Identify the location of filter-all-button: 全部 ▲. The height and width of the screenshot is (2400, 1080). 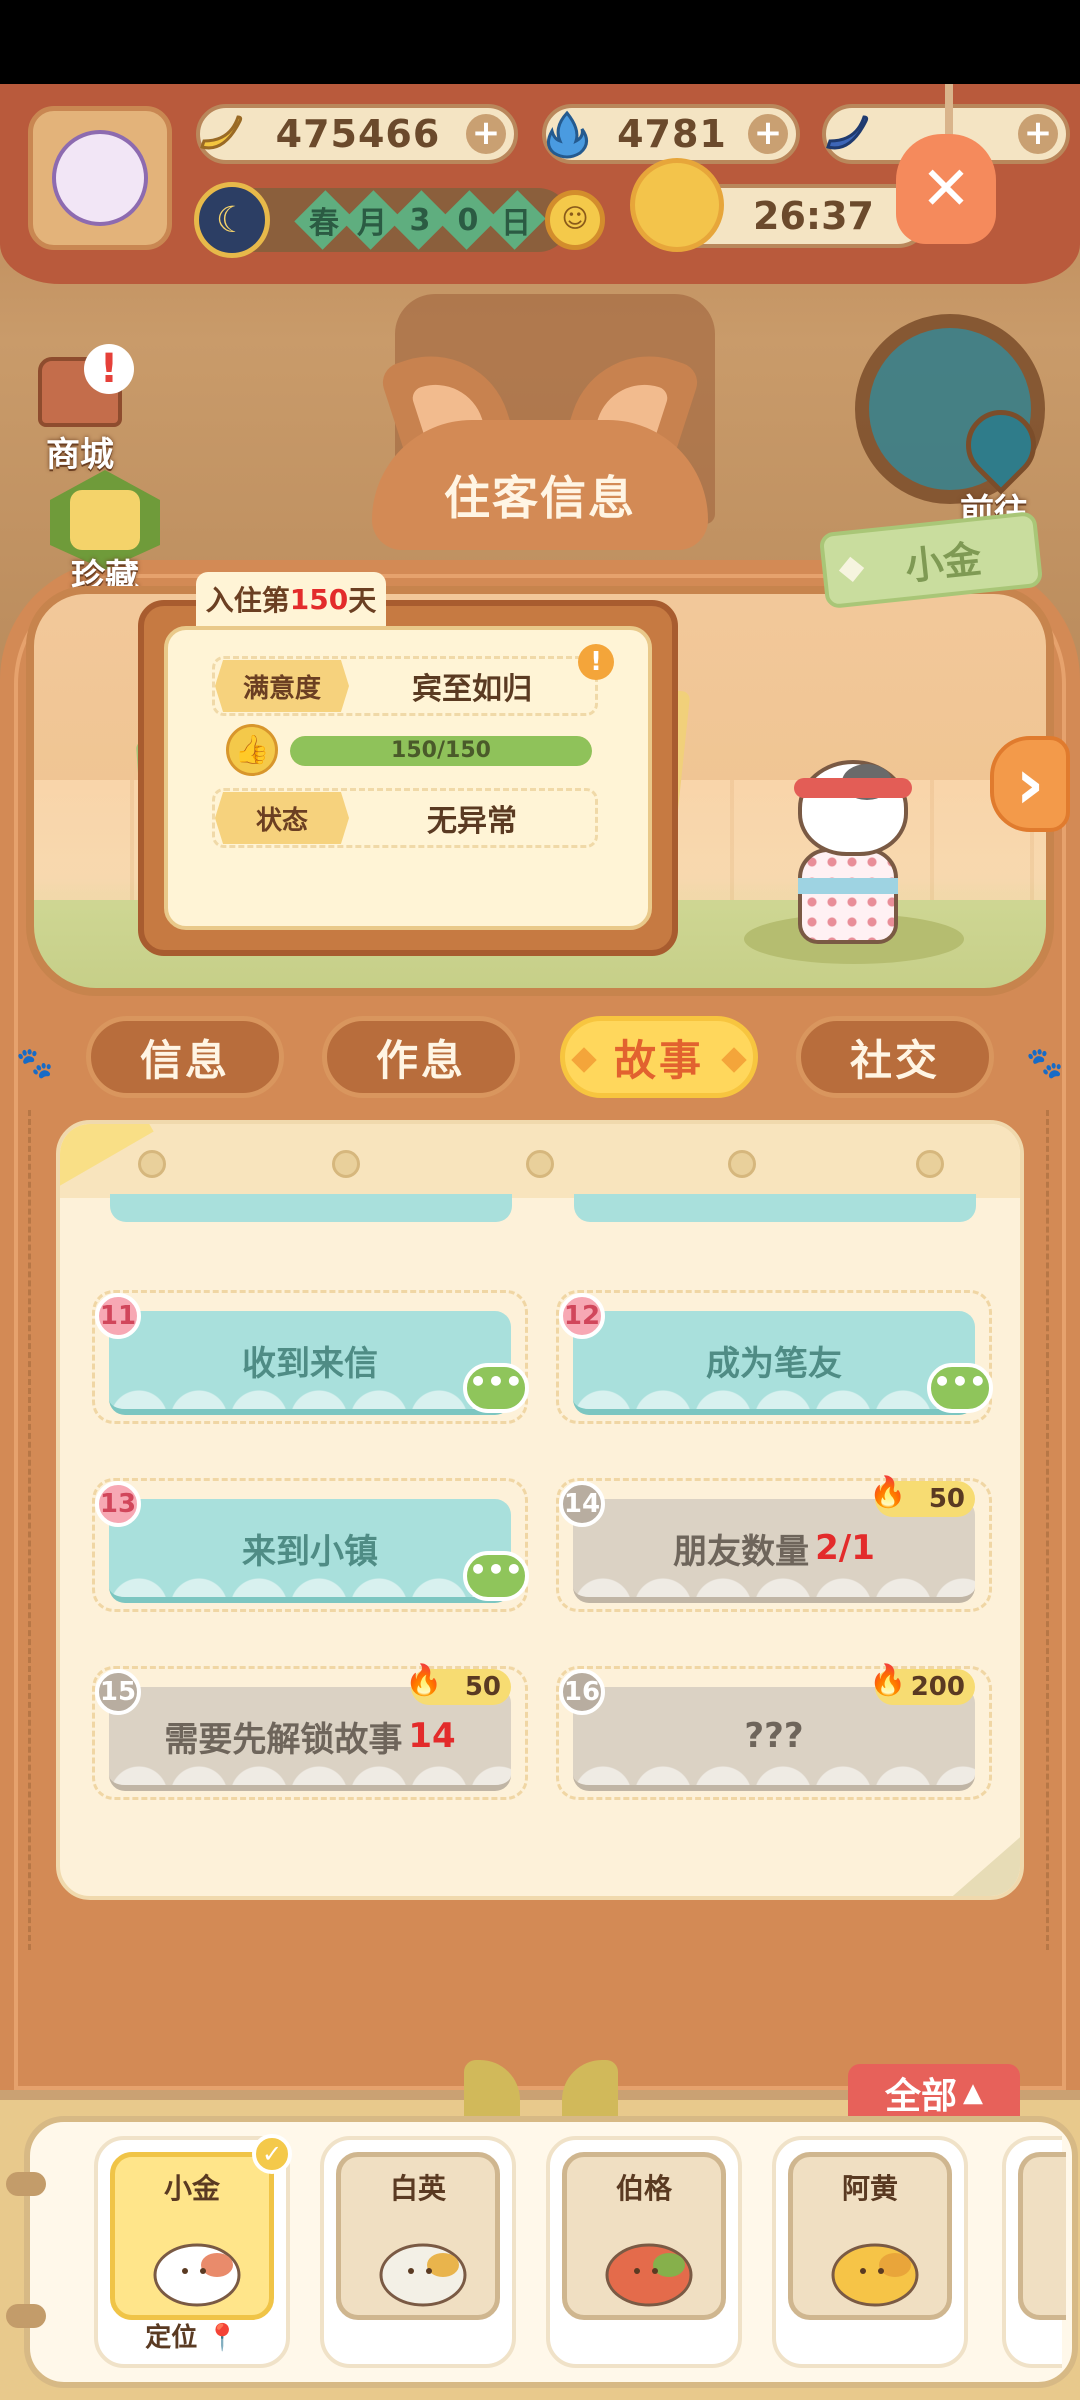
(934, 2093).